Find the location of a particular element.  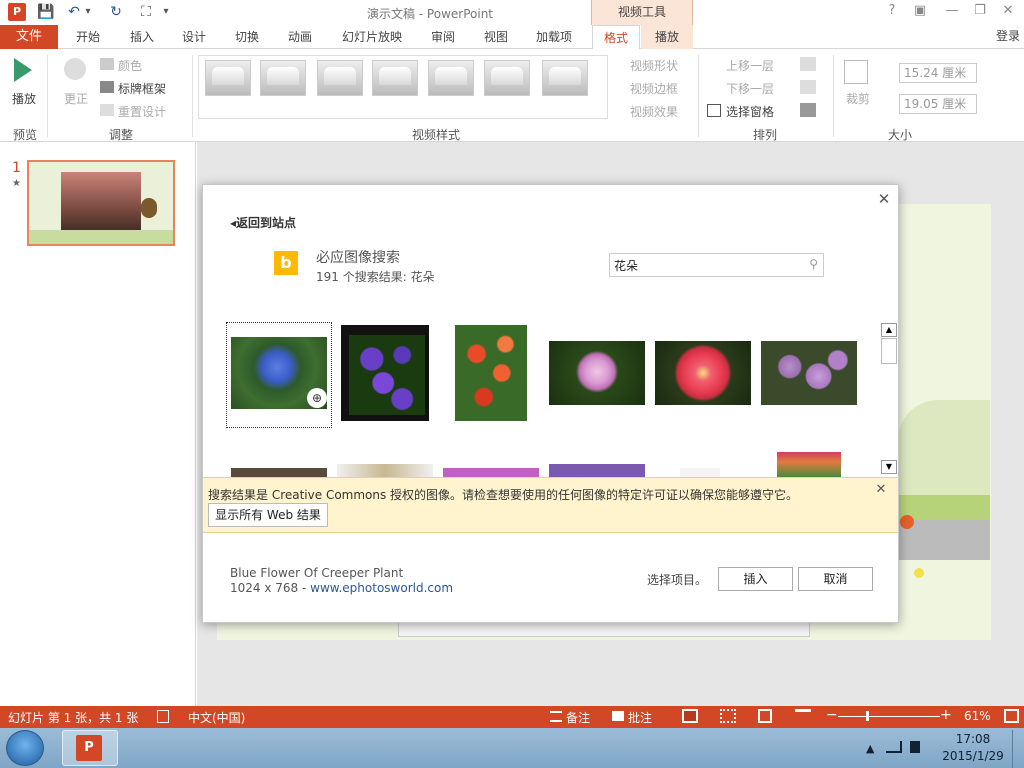

undo-icon: ↶ is located at coordinates (74, 12).